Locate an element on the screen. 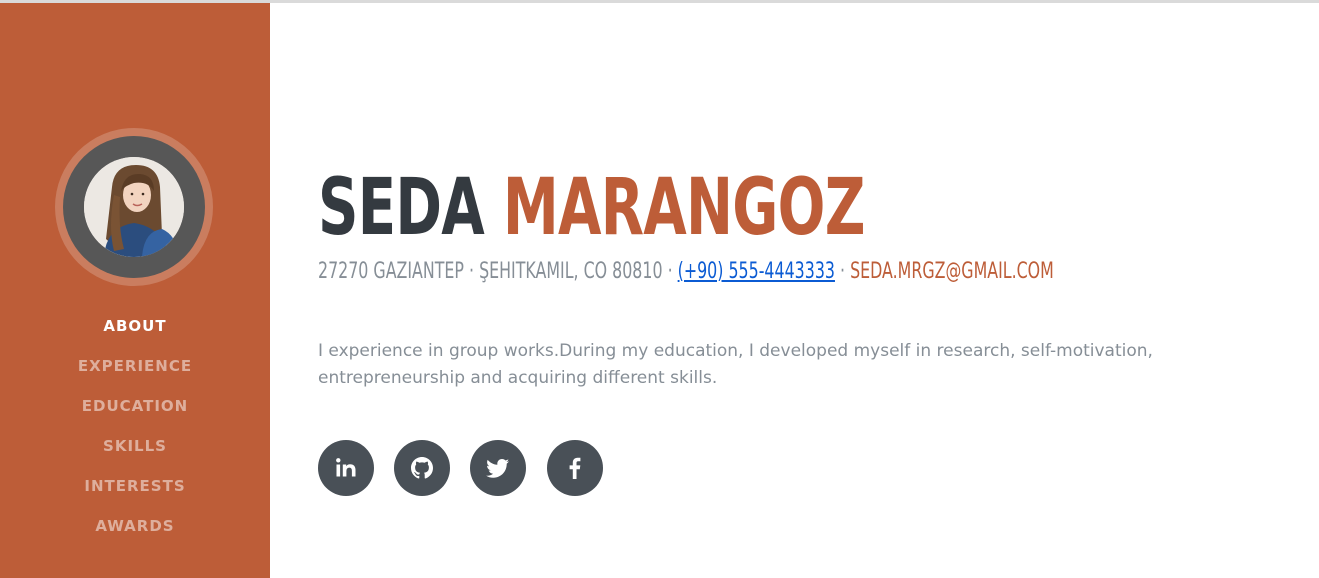  linkedin-button is located at coordinates (346, 468).